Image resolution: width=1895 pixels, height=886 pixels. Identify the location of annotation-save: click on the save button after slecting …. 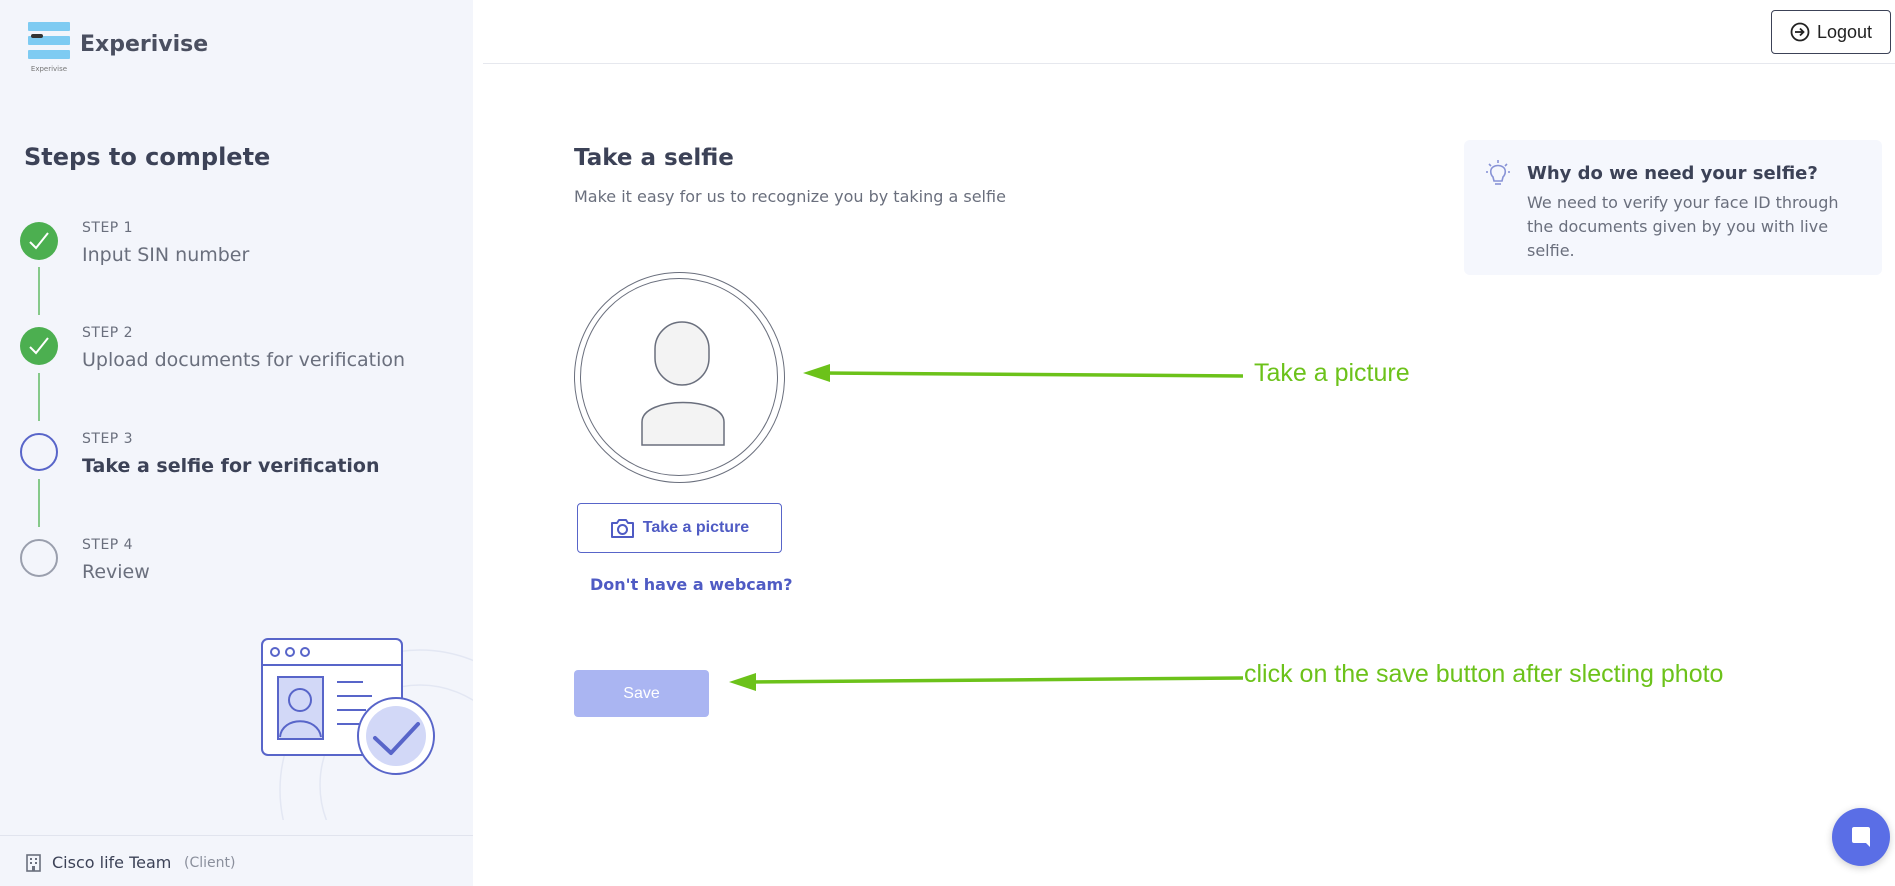
(1484, 674).